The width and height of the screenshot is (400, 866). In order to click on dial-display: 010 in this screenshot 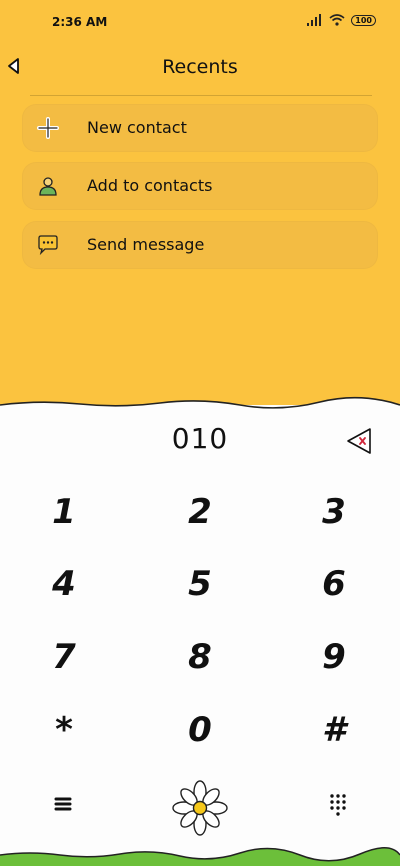, I will do `click(200, 442)`.